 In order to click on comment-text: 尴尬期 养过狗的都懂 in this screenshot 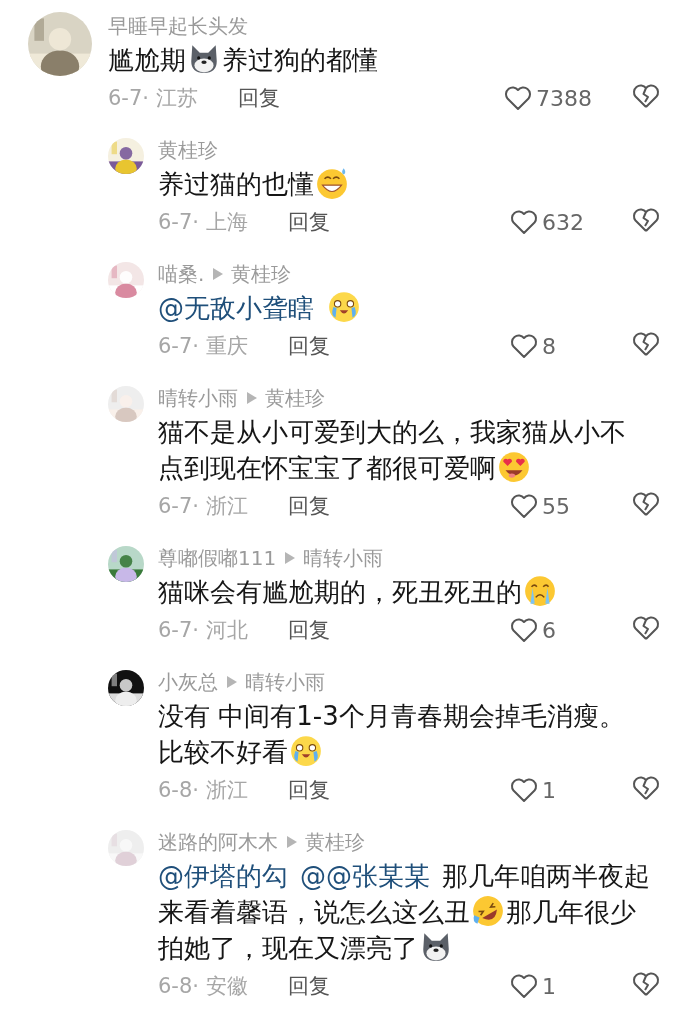, I will do `click(399, 60)`.